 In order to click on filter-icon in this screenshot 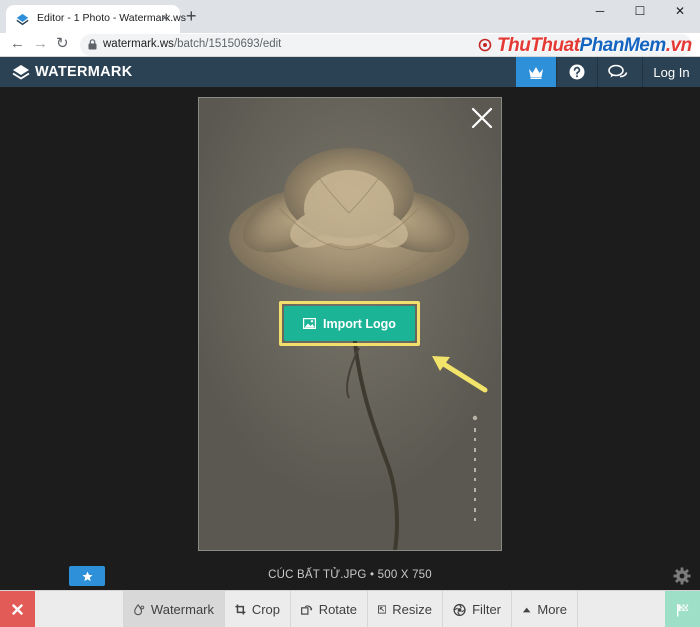, I will do `click(459, 609)`.